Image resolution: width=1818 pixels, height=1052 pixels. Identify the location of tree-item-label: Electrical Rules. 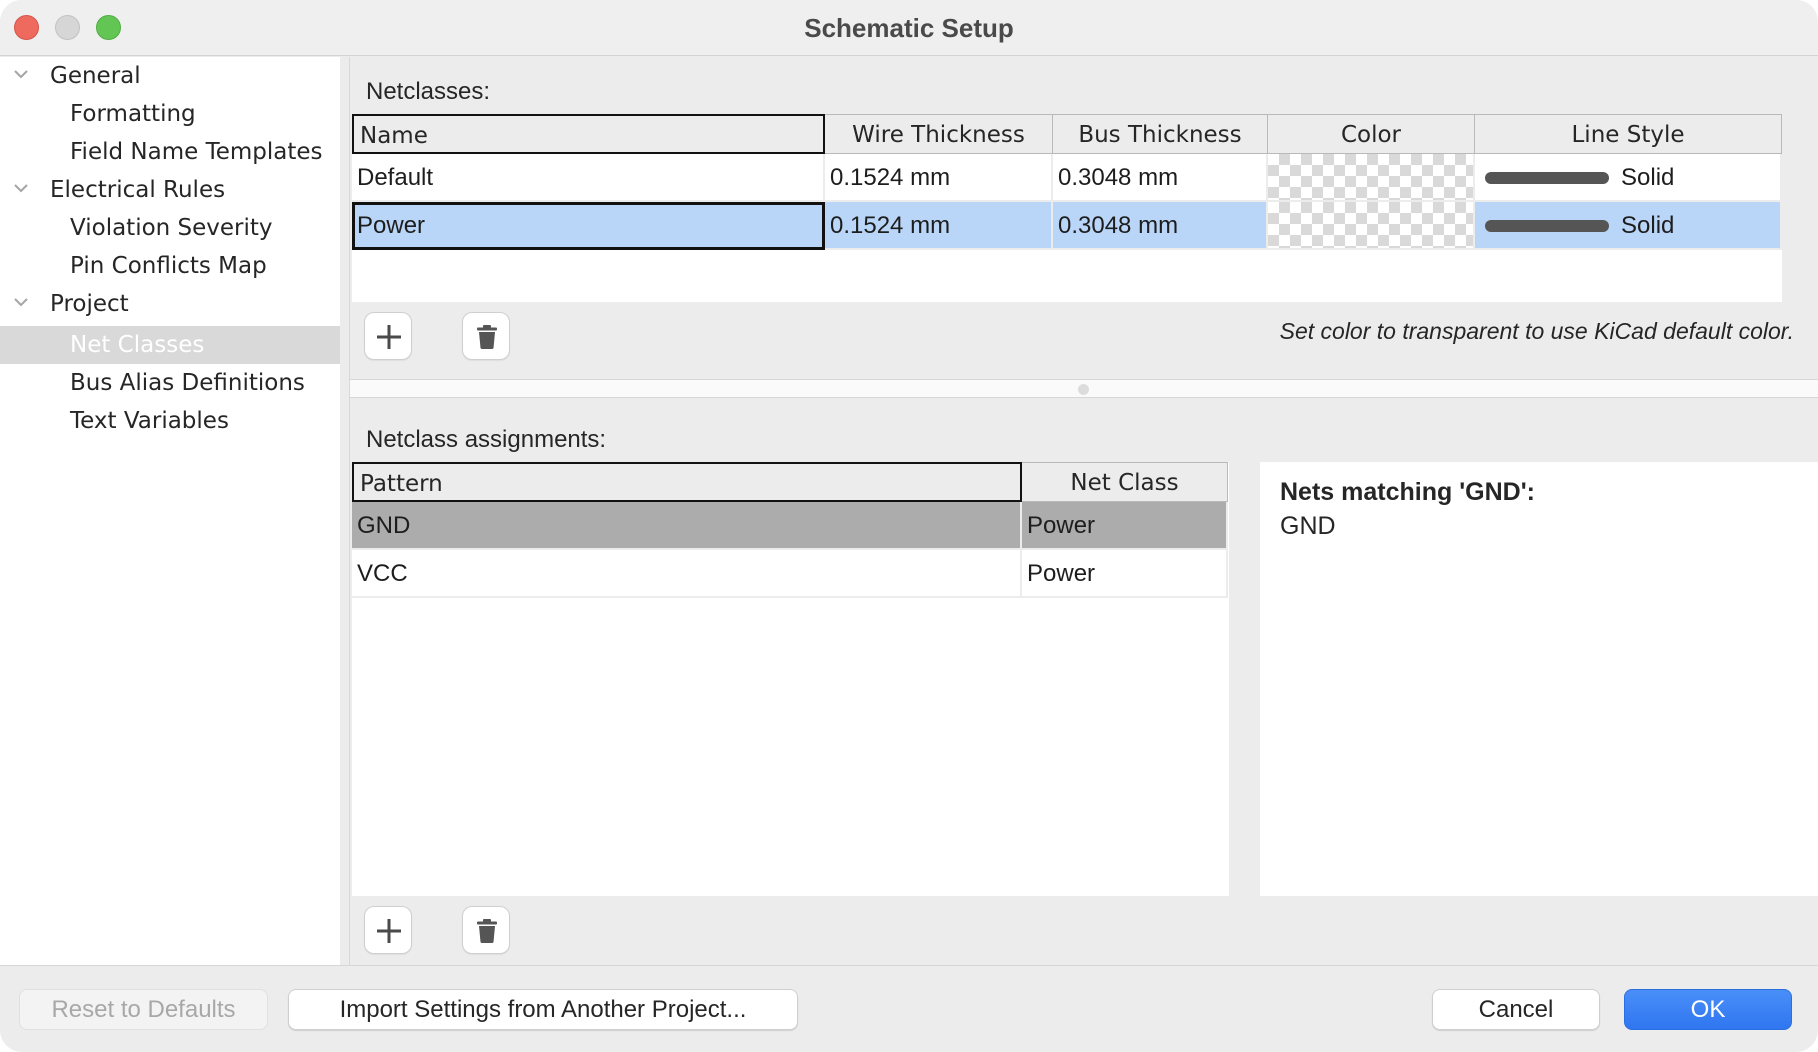
(138, 190).